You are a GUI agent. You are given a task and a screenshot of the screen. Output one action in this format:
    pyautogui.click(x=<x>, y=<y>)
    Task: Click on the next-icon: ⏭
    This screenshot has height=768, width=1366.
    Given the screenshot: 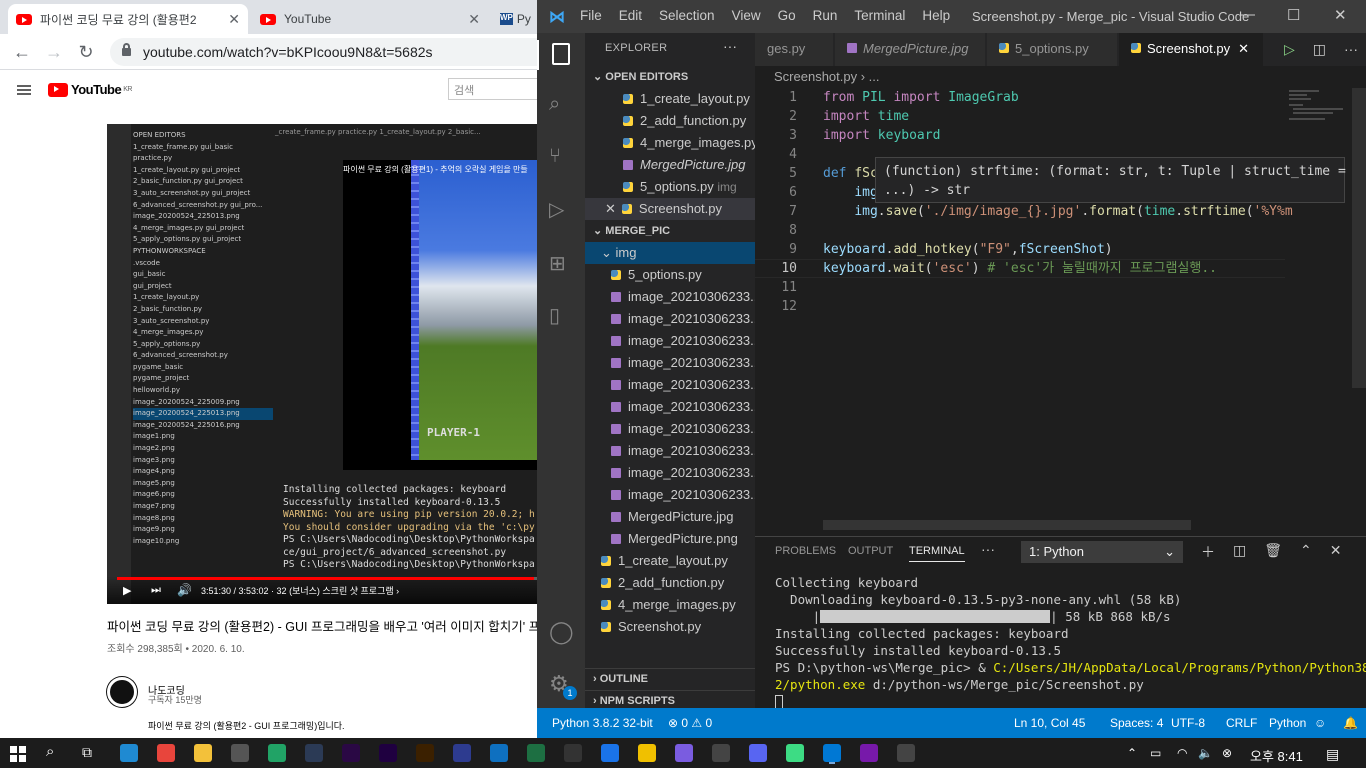 What is the action you would take?
    pyautogui.click(x=156, y=590)
    